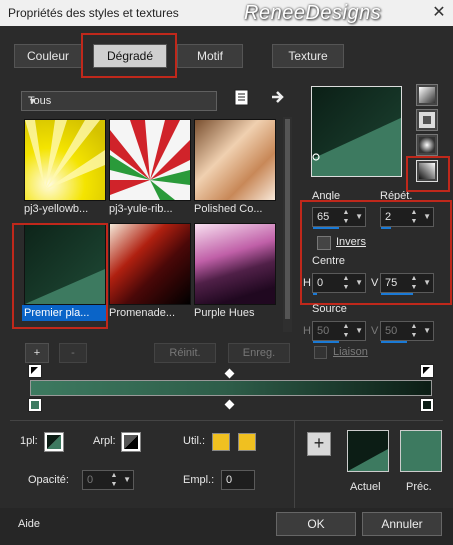  What do you see at coordinates (29, 441) in the screenshot?
I see `foreground-label: 1pl:` at bounding box center [29, 441].